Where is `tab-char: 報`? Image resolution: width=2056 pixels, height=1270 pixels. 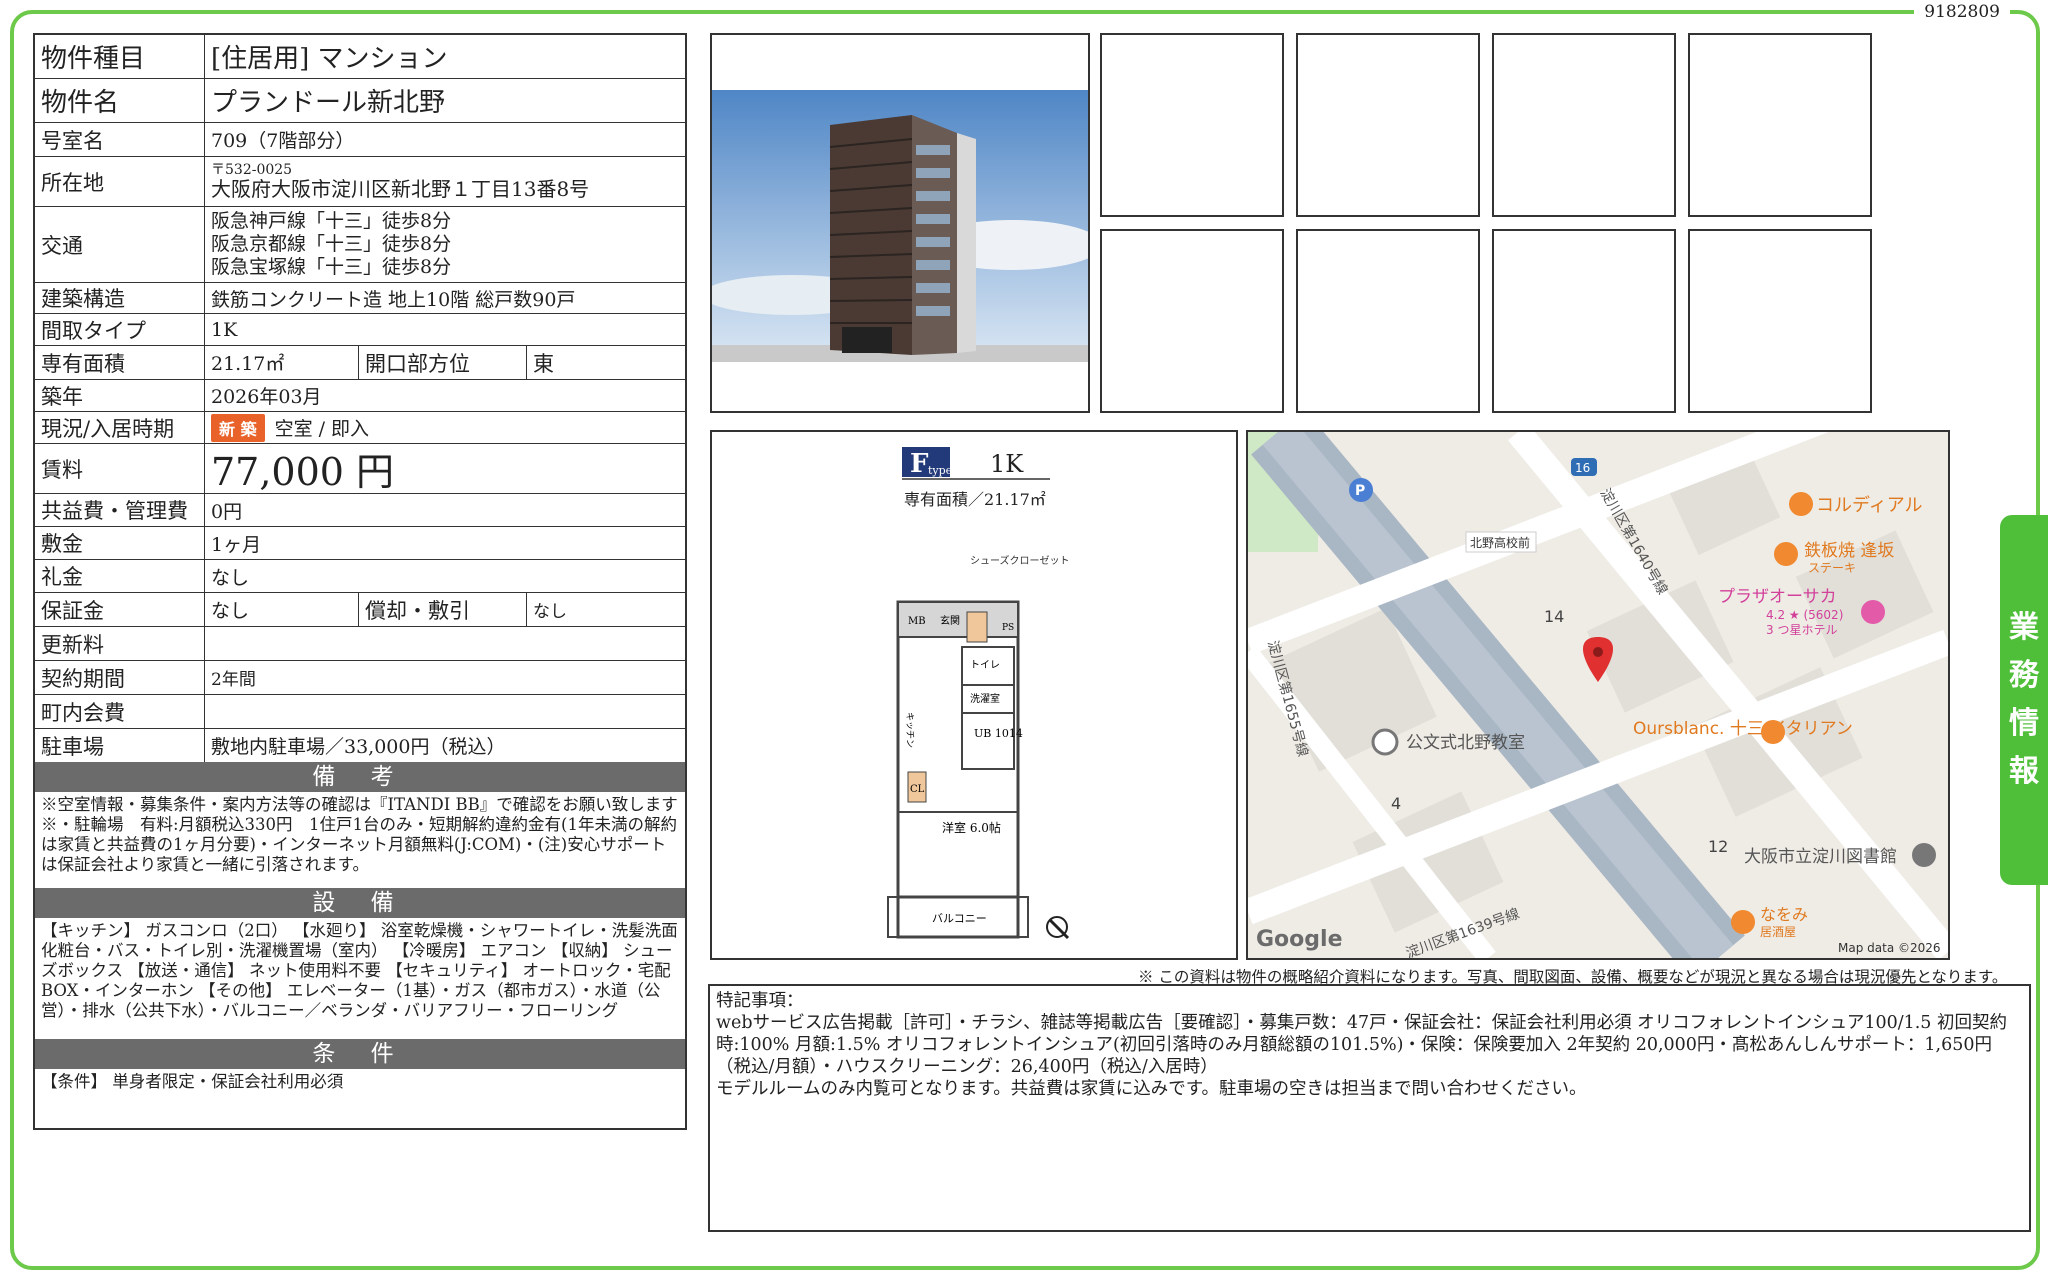 tab-char: 報 is located at coordinates (2024, 771).